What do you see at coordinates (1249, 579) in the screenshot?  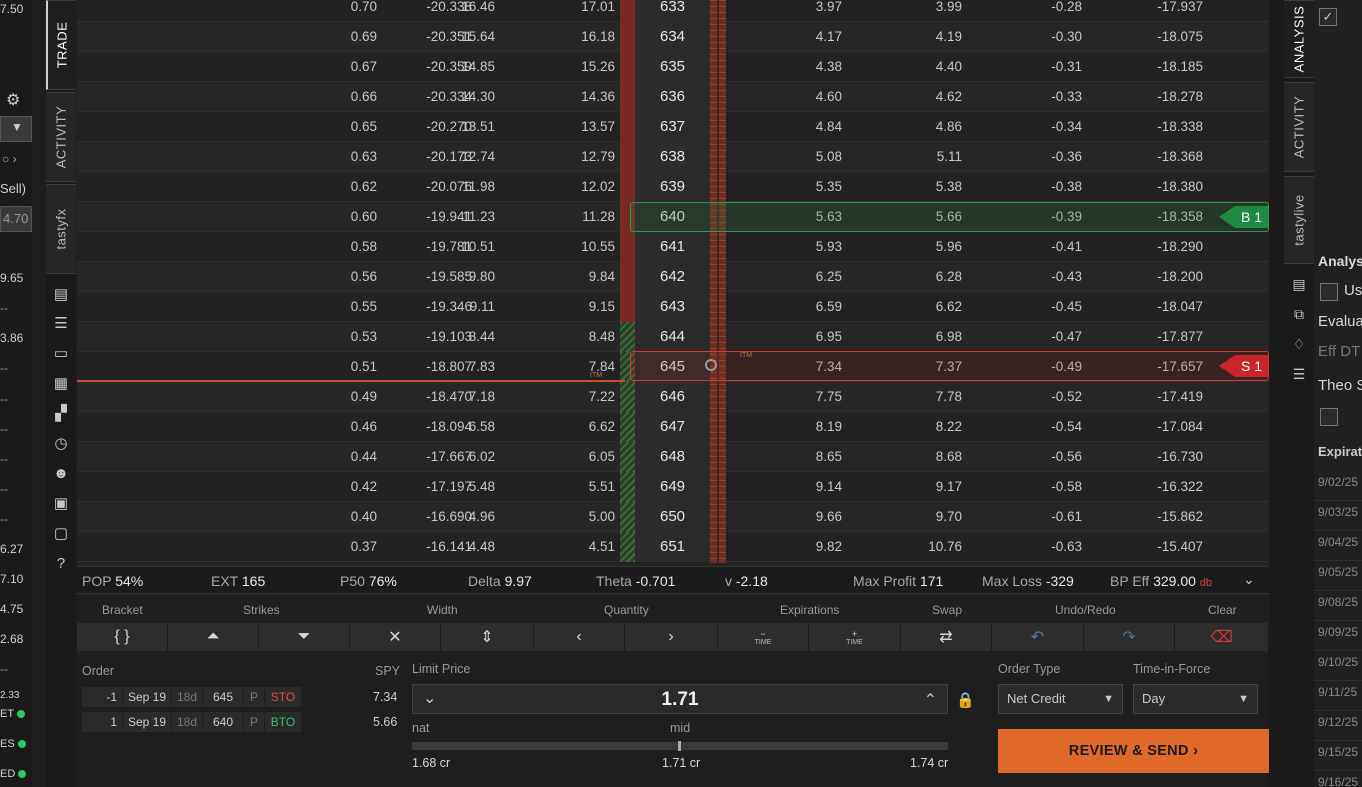 I see `expand-chevron-icon: ⌄` at bounding box center [1249, 579].